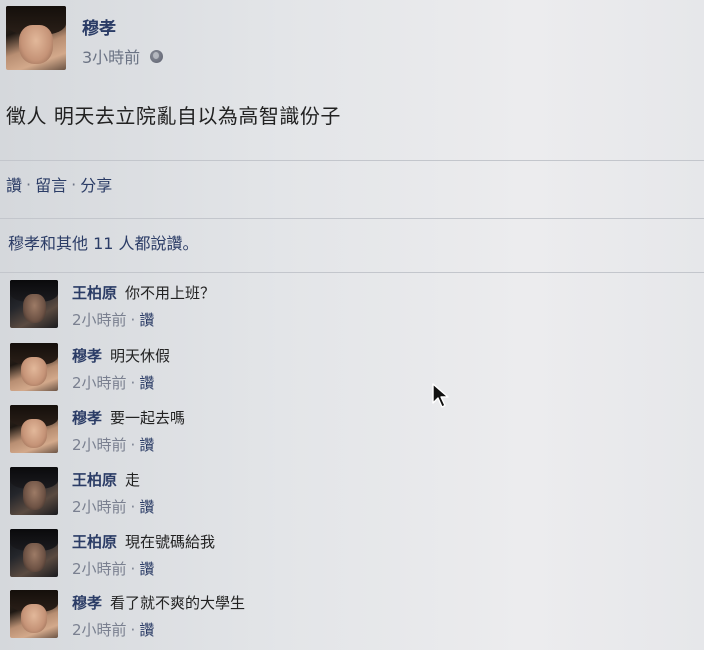 The height and width of the screenshot is (650, 704). What do you see at coordinates (113, 493) in the screenshot?
I see `comment-body: 王柏原走 2小時前 · 讚` at bounding box center [113, 493].